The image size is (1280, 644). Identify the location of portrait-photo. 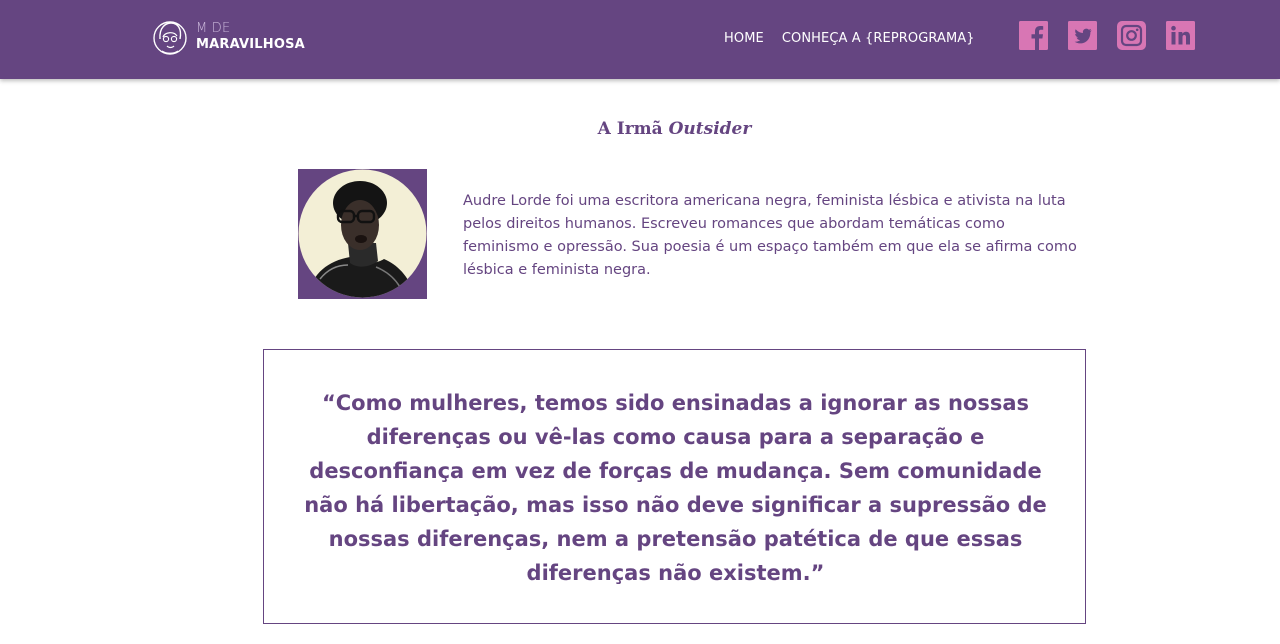
(362, 234).